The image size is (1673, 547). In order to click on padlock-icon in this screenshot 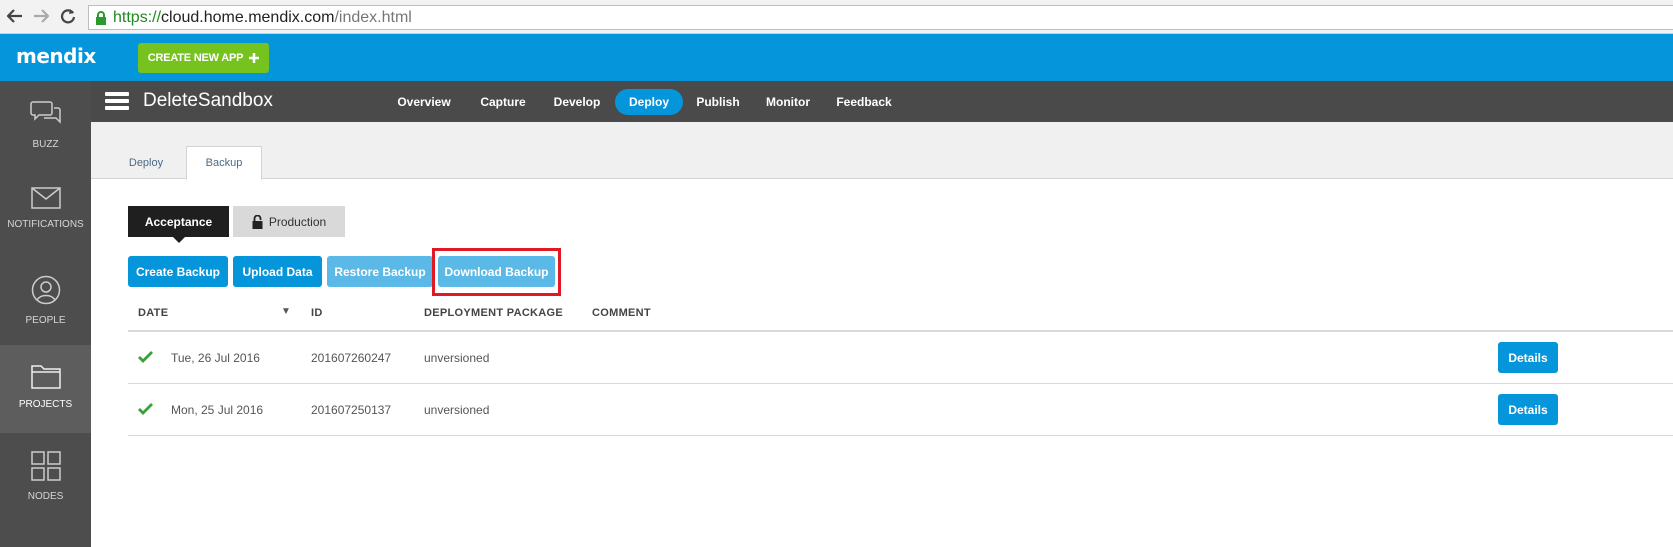, I will do `click(257, 221)`.